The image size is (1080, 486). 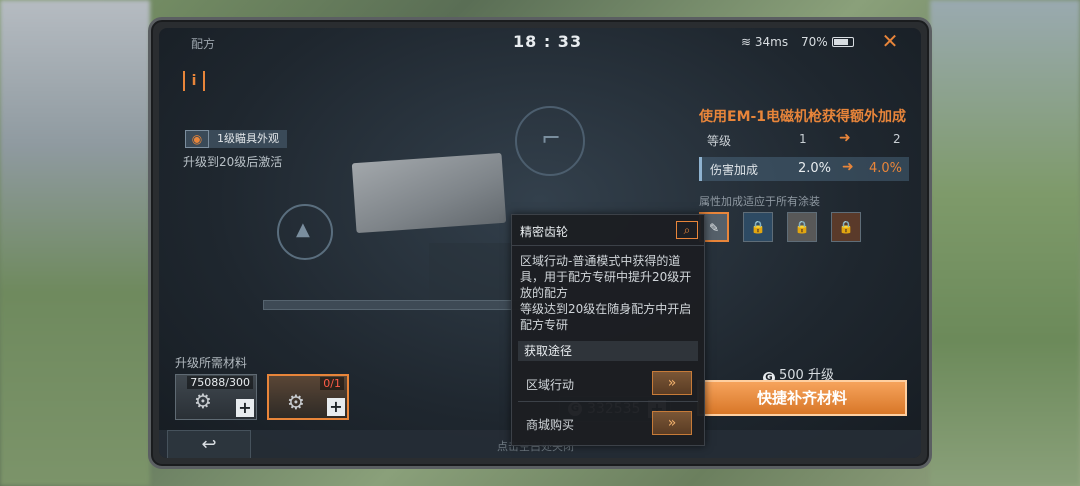 I want to click on materials-title: 升级所需材料, so click(x=211, y=363).